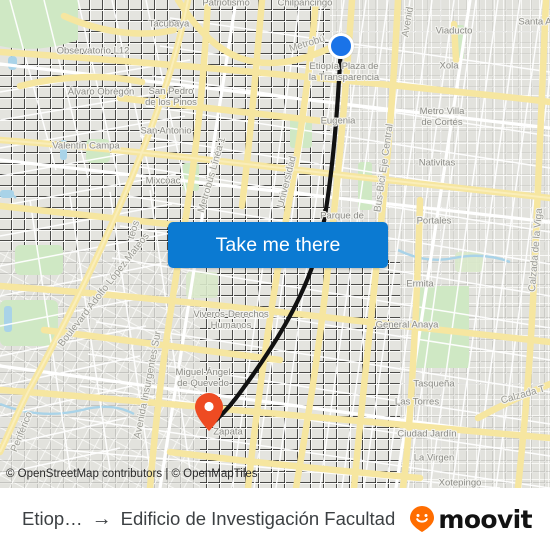 Image resolution: width=550 pixels, height=550 pixels. What do you see at coordinates (485, 519) in the screenshot?
I see `moovit-wordmark: moovit` at bounding box center [485, 519].